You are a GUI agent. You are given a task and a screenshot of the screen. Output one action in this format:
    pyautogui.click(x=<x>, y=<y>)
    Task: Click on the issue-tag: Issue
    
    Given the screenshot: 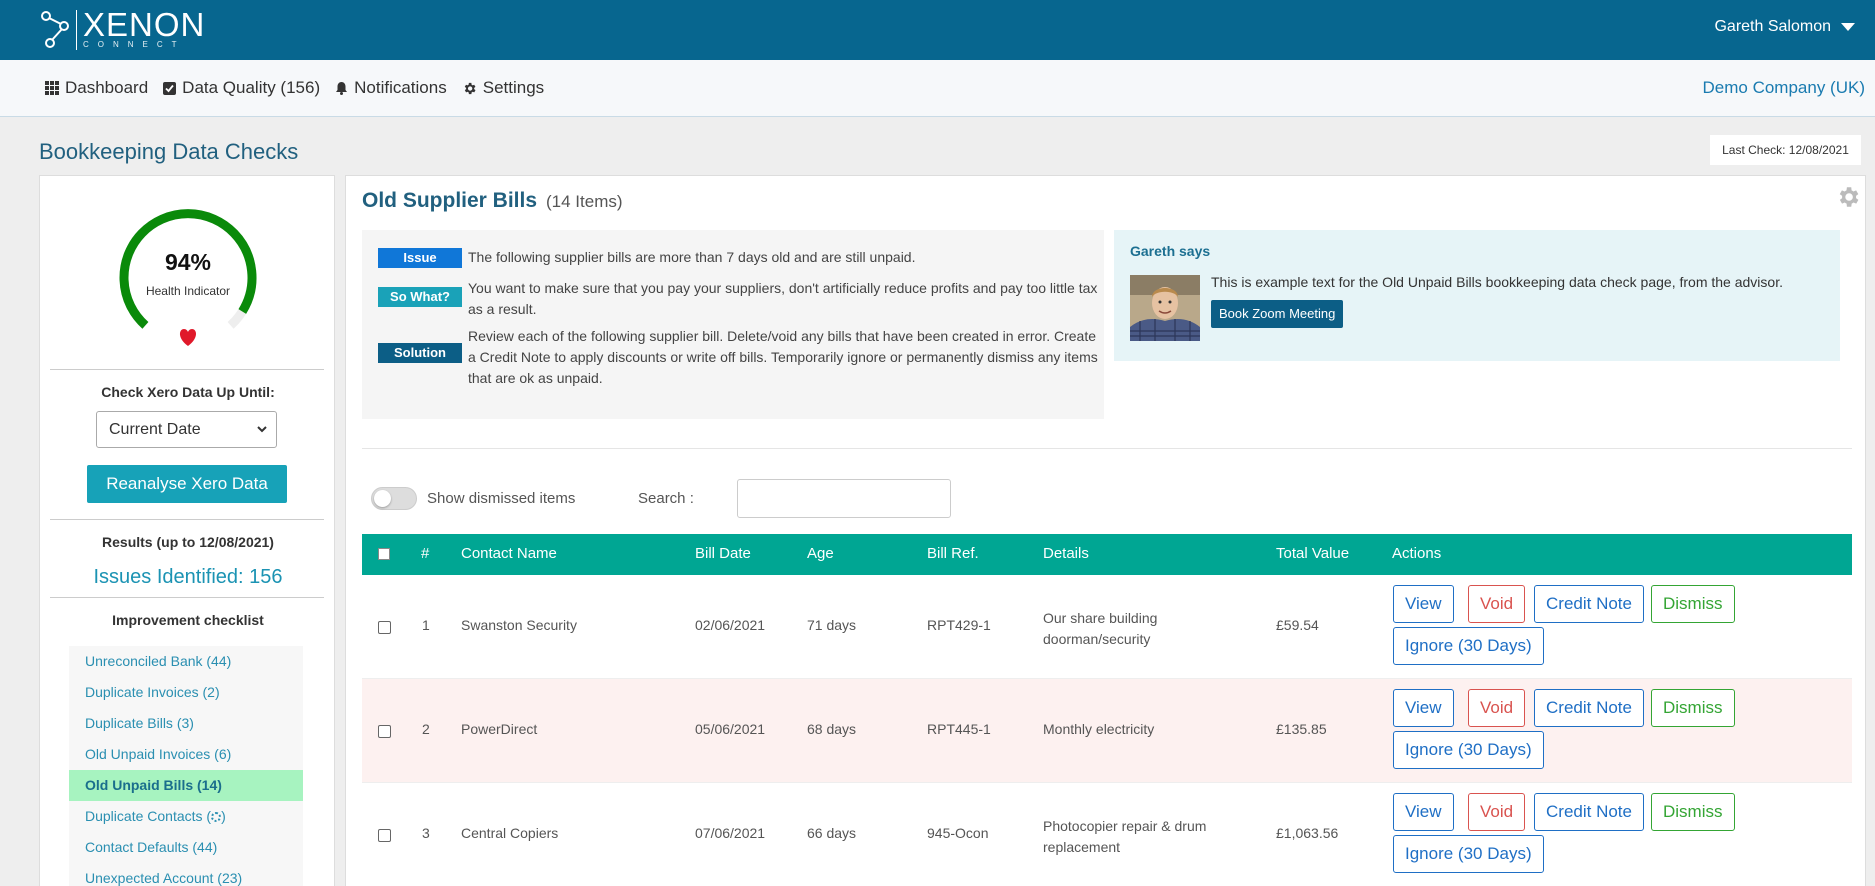 What is the action you would take?
    pyautogui.click(x=420, y=258)
    